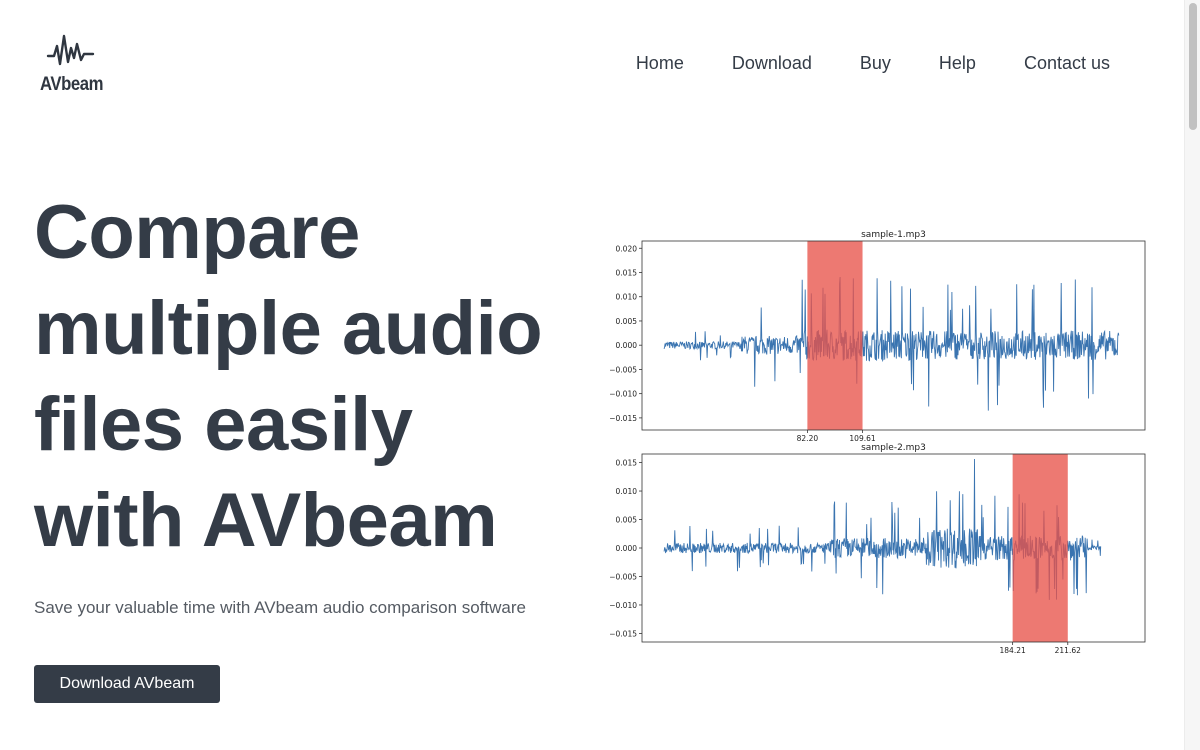  What do you see at coordinates (893, 448) in the screenshot?
I see `chart-title: sample-2.mp3` at bounding box center [893, 448].